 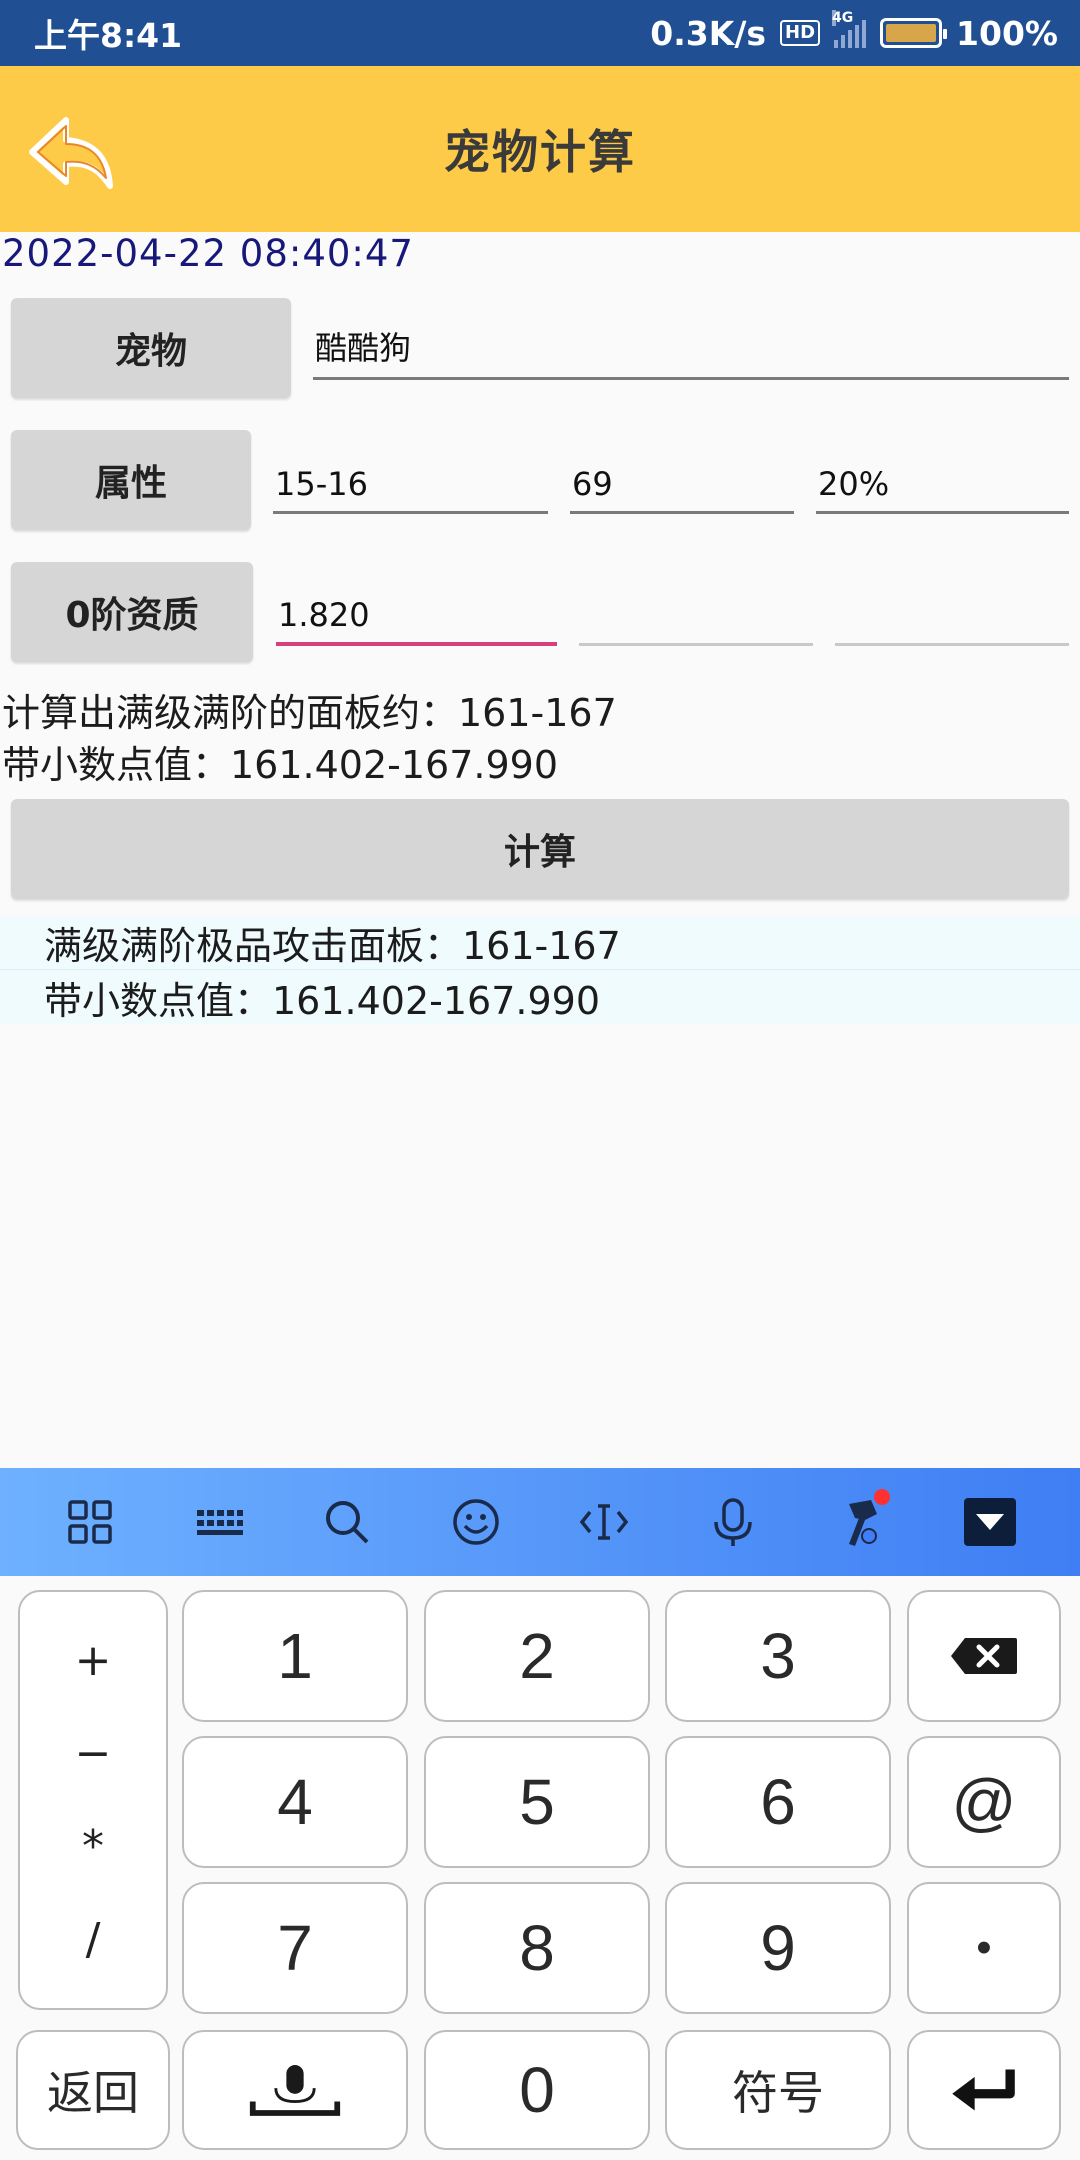 What do you see at coordinates (604, 1522) in the screenshot?
I see `cursor-icon` at bounding box center [604, 1522].